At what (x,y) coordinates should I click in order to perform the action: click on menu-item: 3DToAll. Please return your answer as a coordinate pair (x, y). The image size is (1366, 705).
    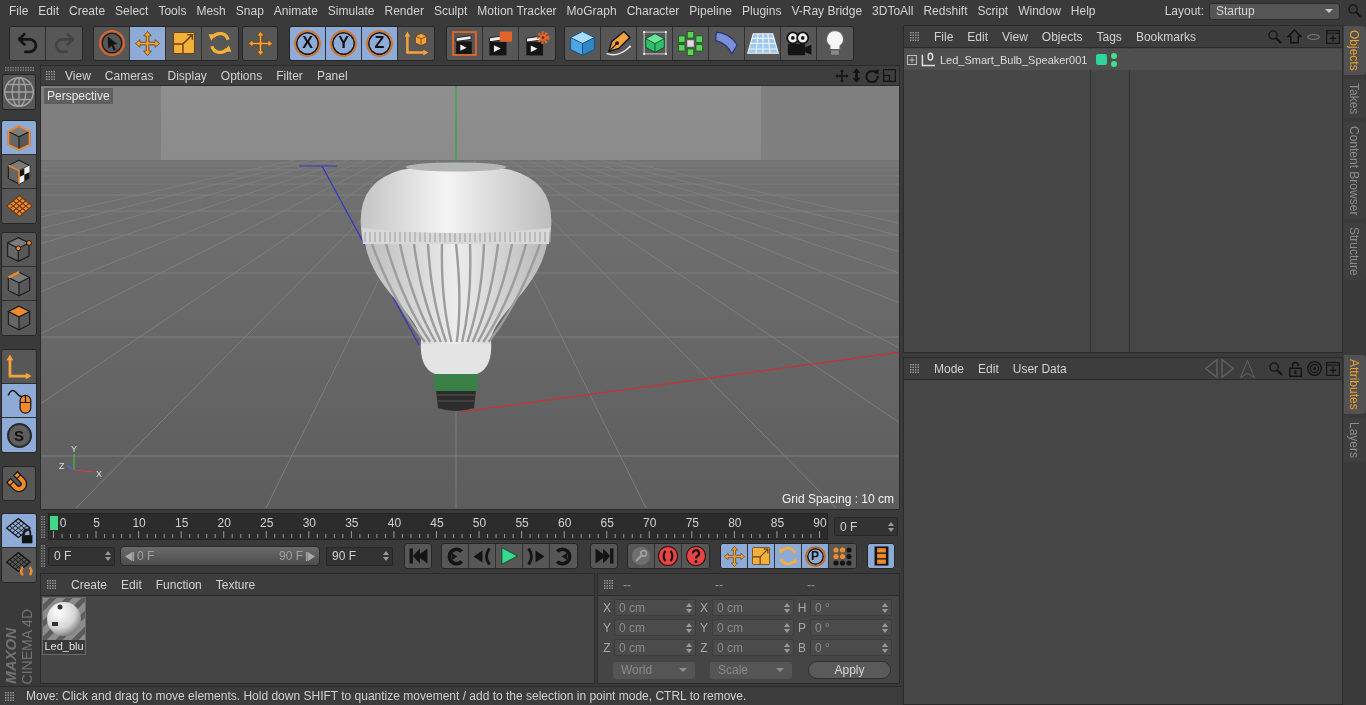
    Looking at the image, I should click on (893, 11).